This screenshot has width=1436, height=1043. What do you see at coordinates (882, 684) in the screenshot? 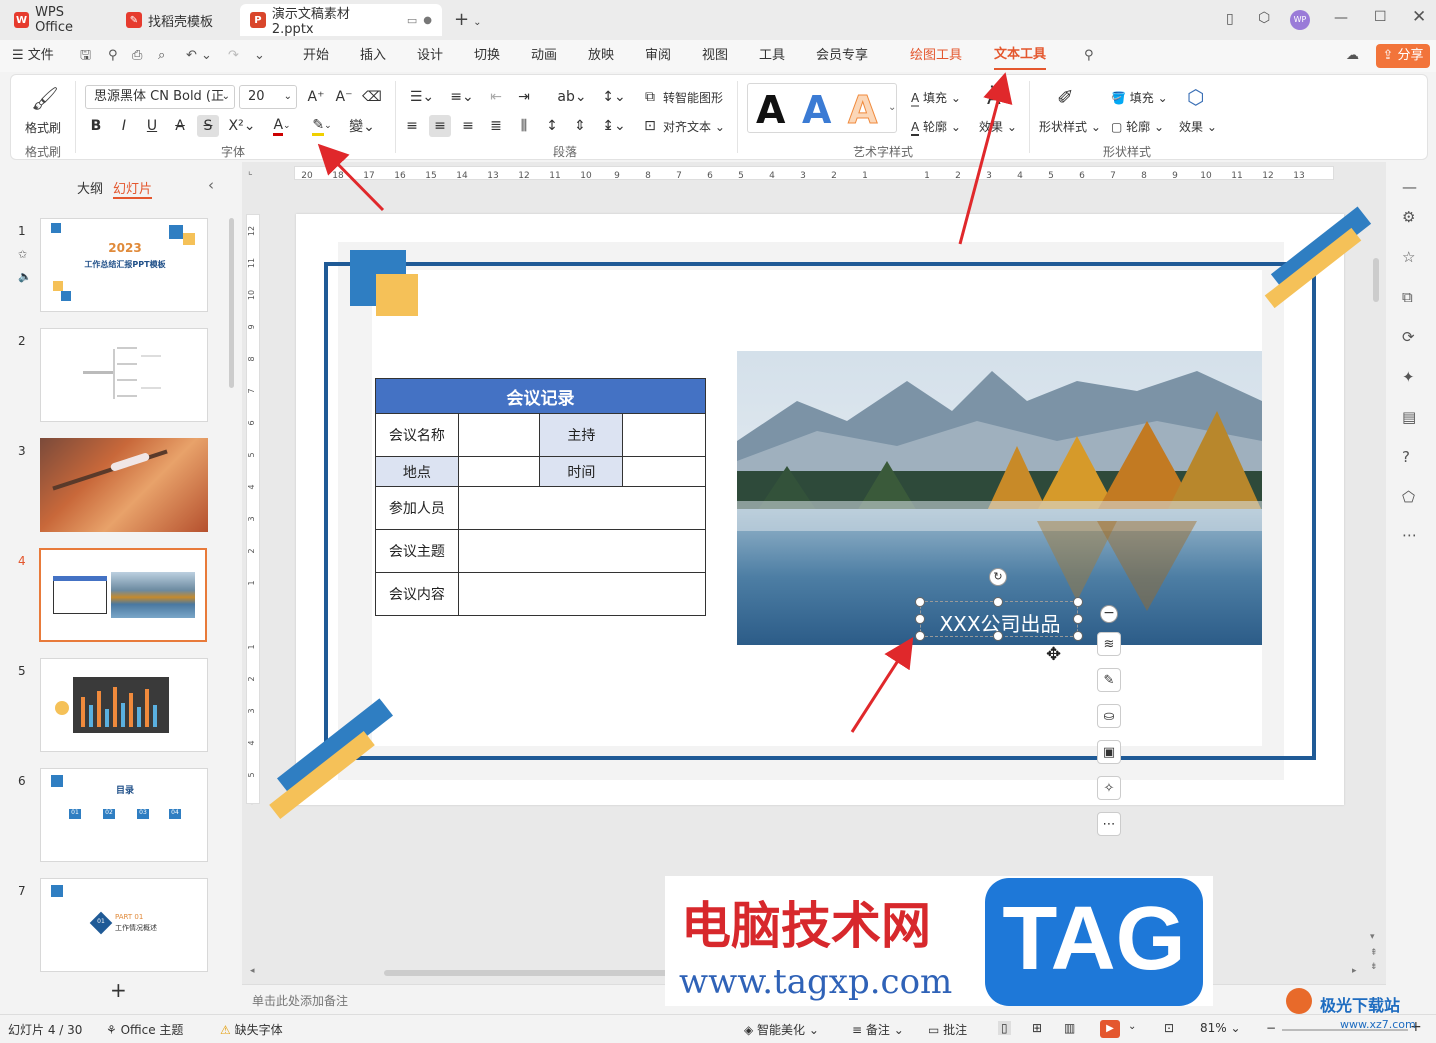
I see `arrow-to-caption` at bounding box center [882, 684].